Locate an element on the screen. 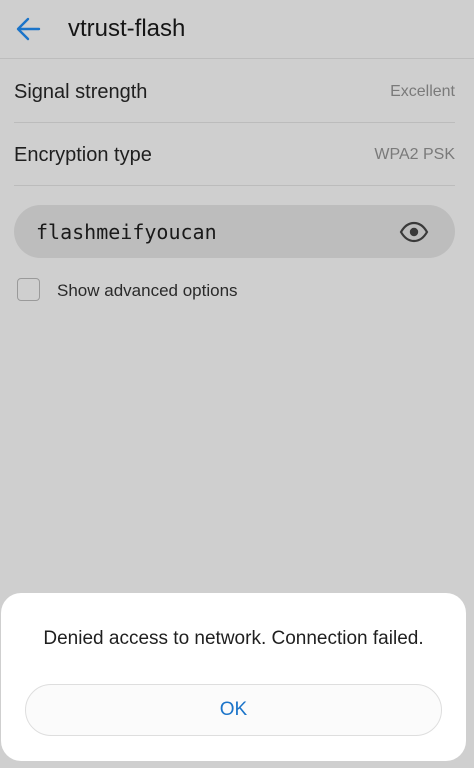  password-value: flashmeifyoucan is located at coordinates (126, 232).